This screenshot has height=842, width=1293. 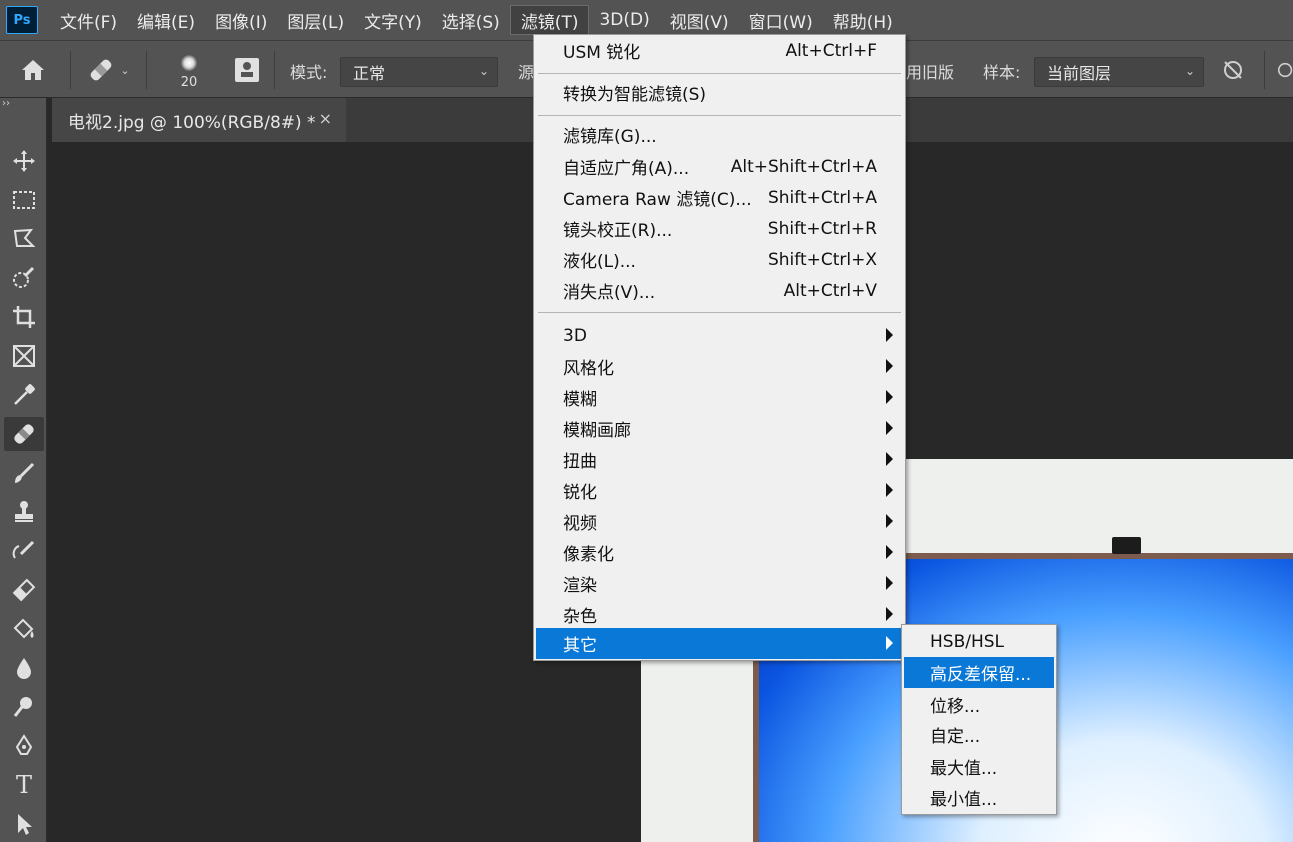 I want to click on menu-file: 文件(F), so click(x=88, y=20).